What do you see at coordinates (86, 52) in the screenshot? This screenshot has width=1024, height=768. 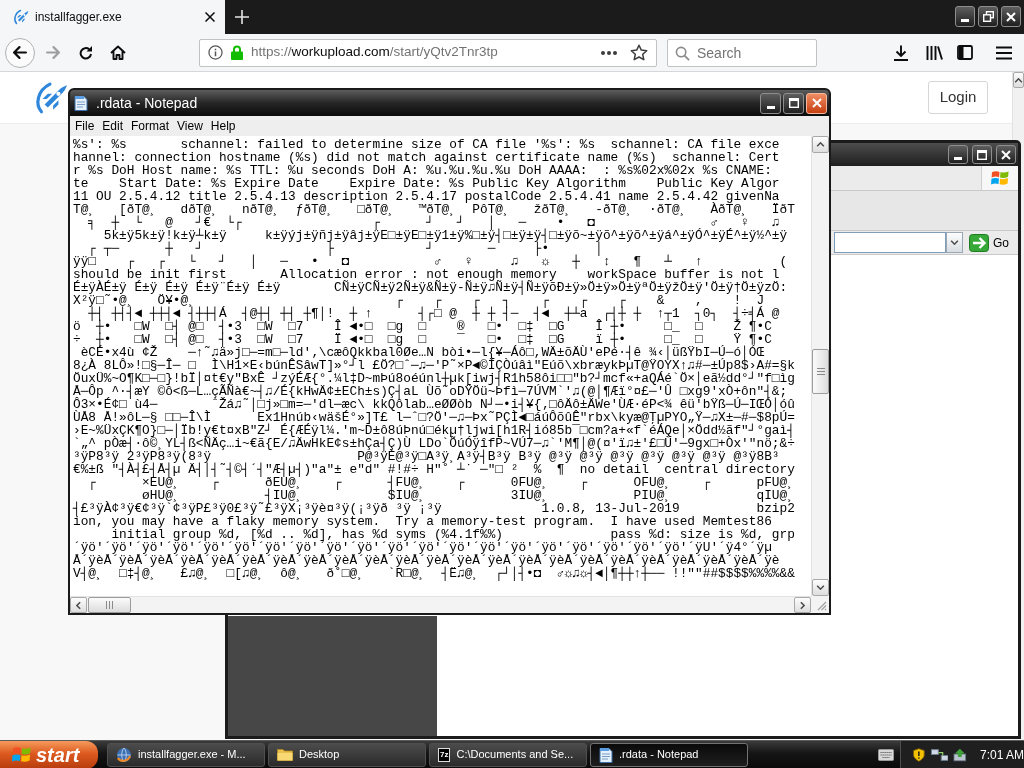 I see `reload-icon` at bounding box center [86, 52].